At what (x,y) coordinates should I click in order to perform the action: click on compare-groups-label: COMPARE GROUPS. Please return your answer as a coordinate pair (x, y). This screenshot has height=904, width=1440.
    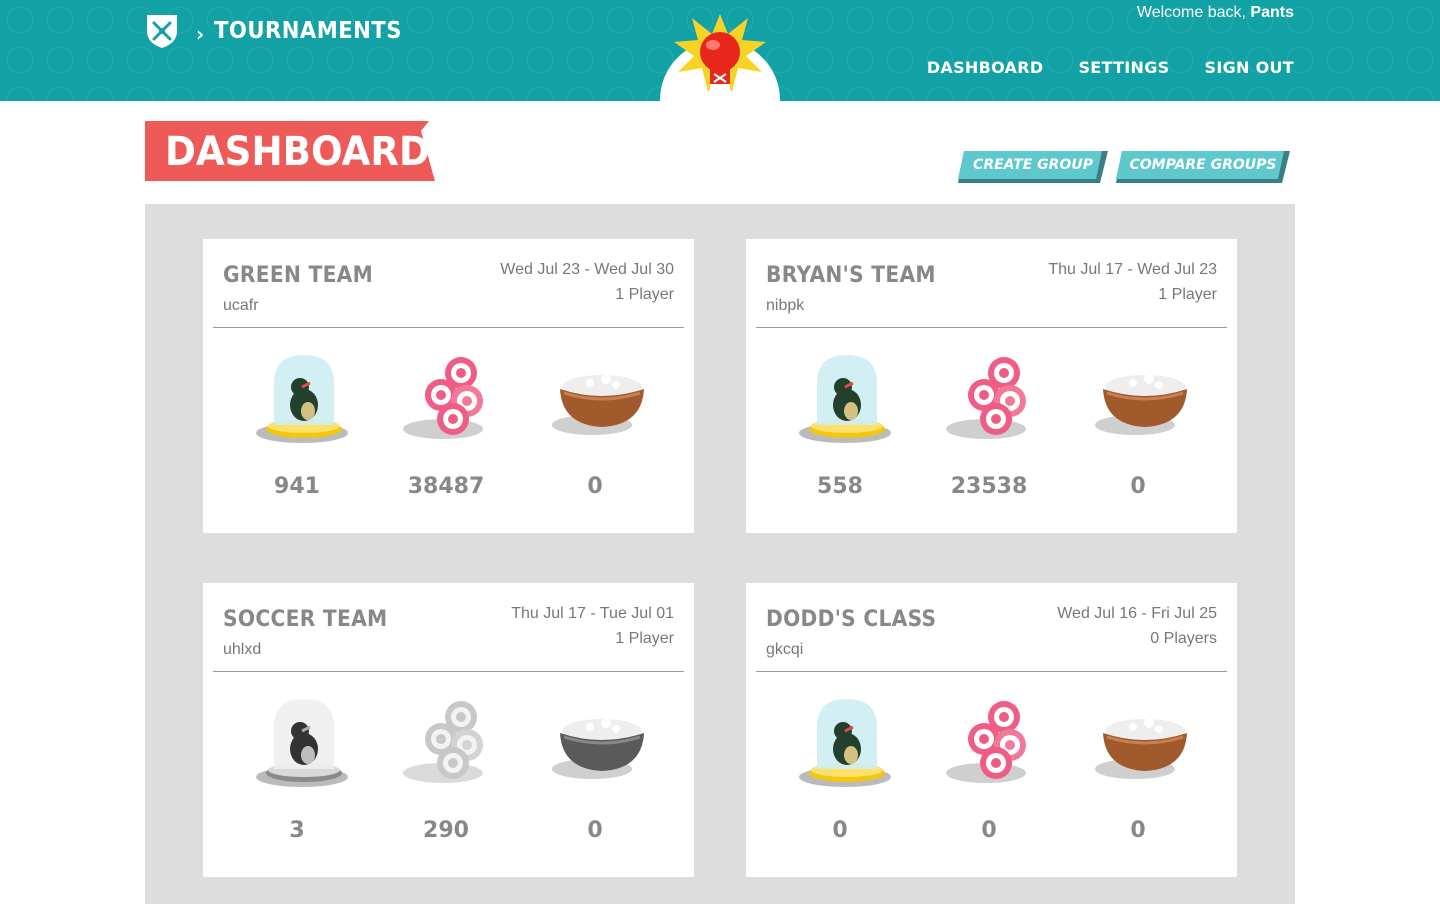
    Looking at the image, I should click on (1203, 165).